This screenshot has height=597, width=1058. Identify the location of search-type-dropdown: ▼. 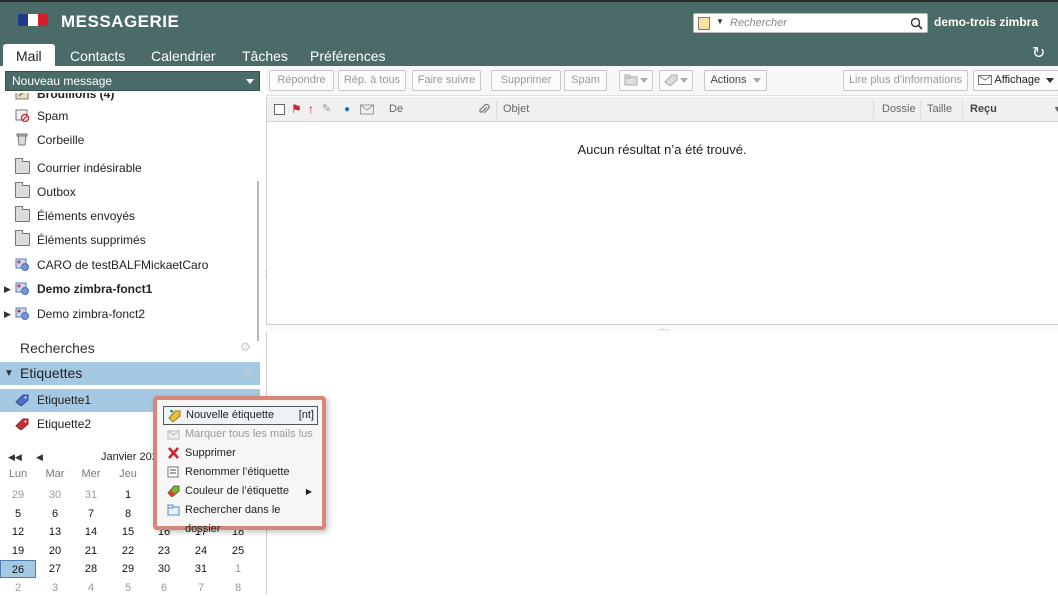
(712, 23).